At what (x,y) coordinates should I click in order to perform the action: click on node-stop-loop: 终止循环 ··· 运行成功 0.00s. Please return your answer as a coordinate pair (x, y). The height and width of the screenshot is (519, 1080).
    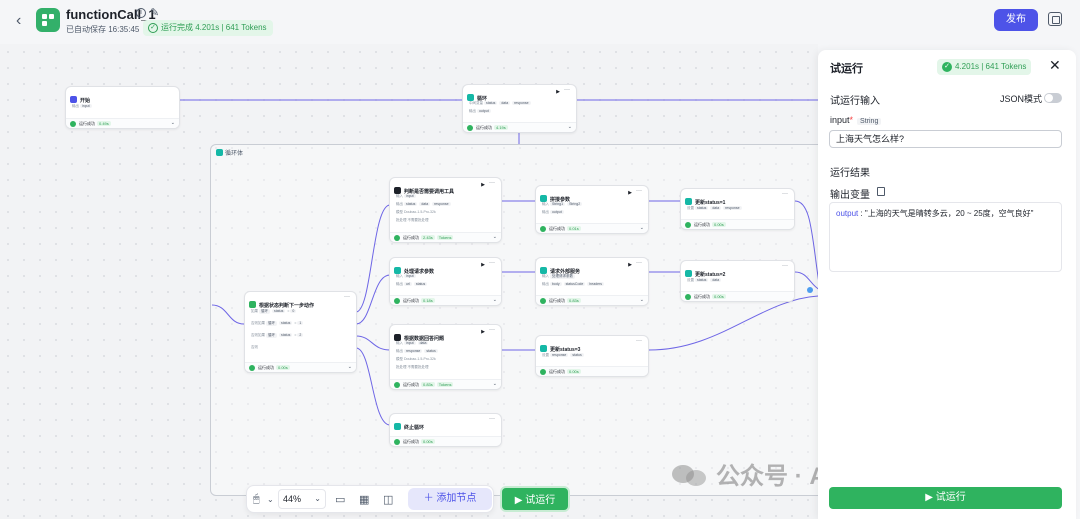
    Looking at the image, I should click on (445, 430).